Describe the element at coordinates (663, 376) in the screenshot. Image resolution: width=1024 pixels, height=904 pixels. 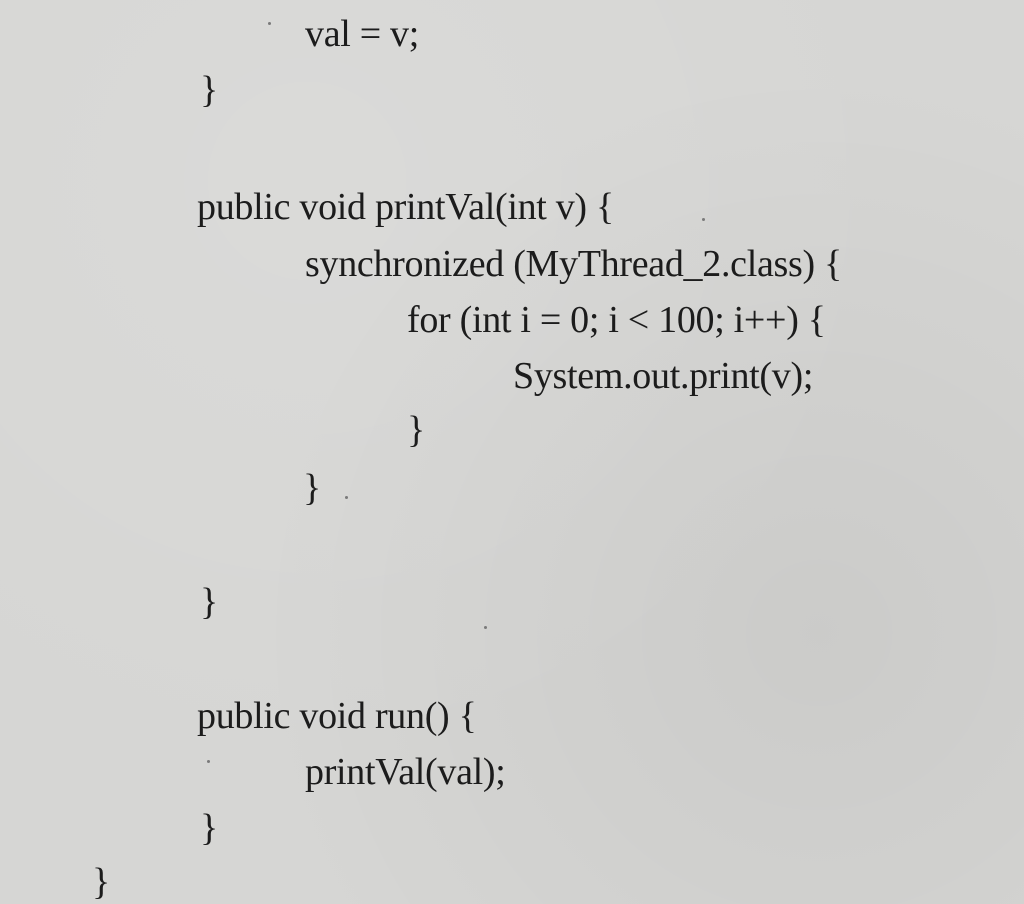
I see `code-line: System.out.print(v);` at that location.